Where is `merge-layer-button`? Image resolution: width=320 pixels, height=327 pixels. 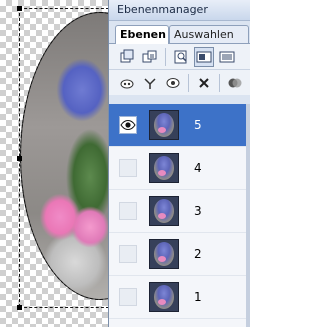
merge-layer-button is located at coordinates (150, 83).